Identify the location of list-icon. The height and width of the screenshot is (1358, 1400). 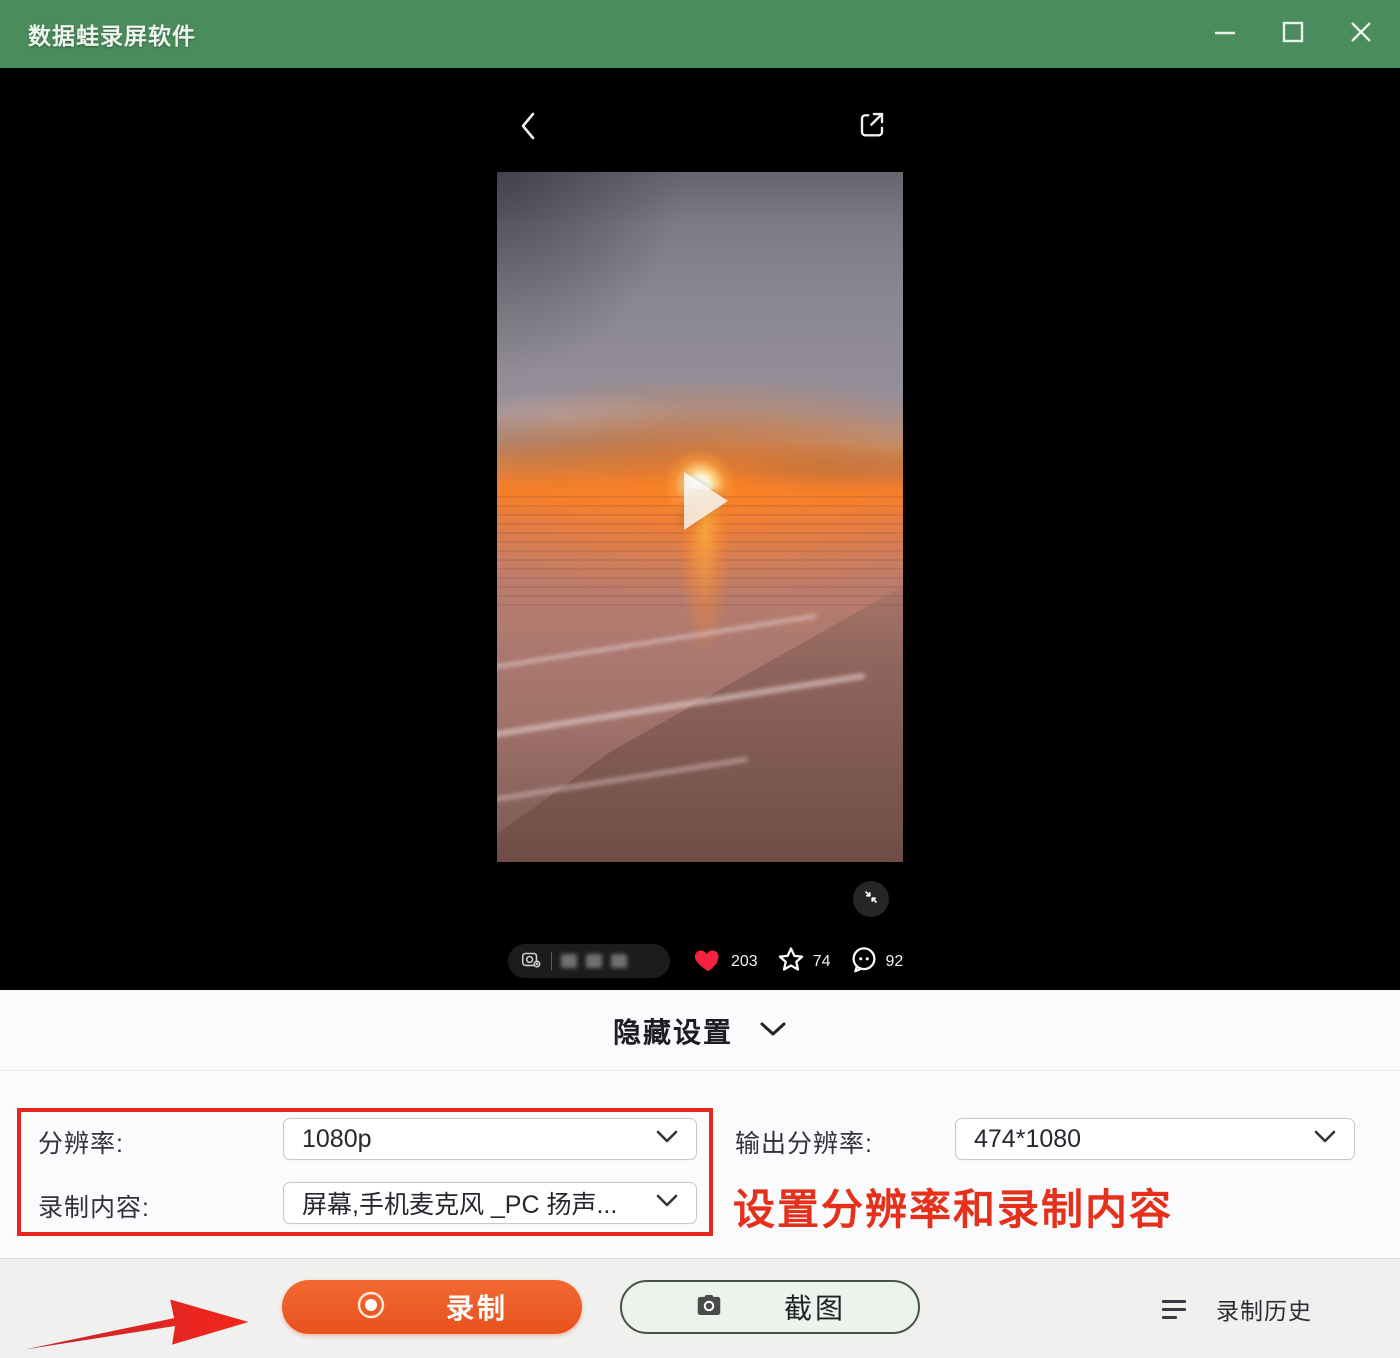
(1174, 1309).